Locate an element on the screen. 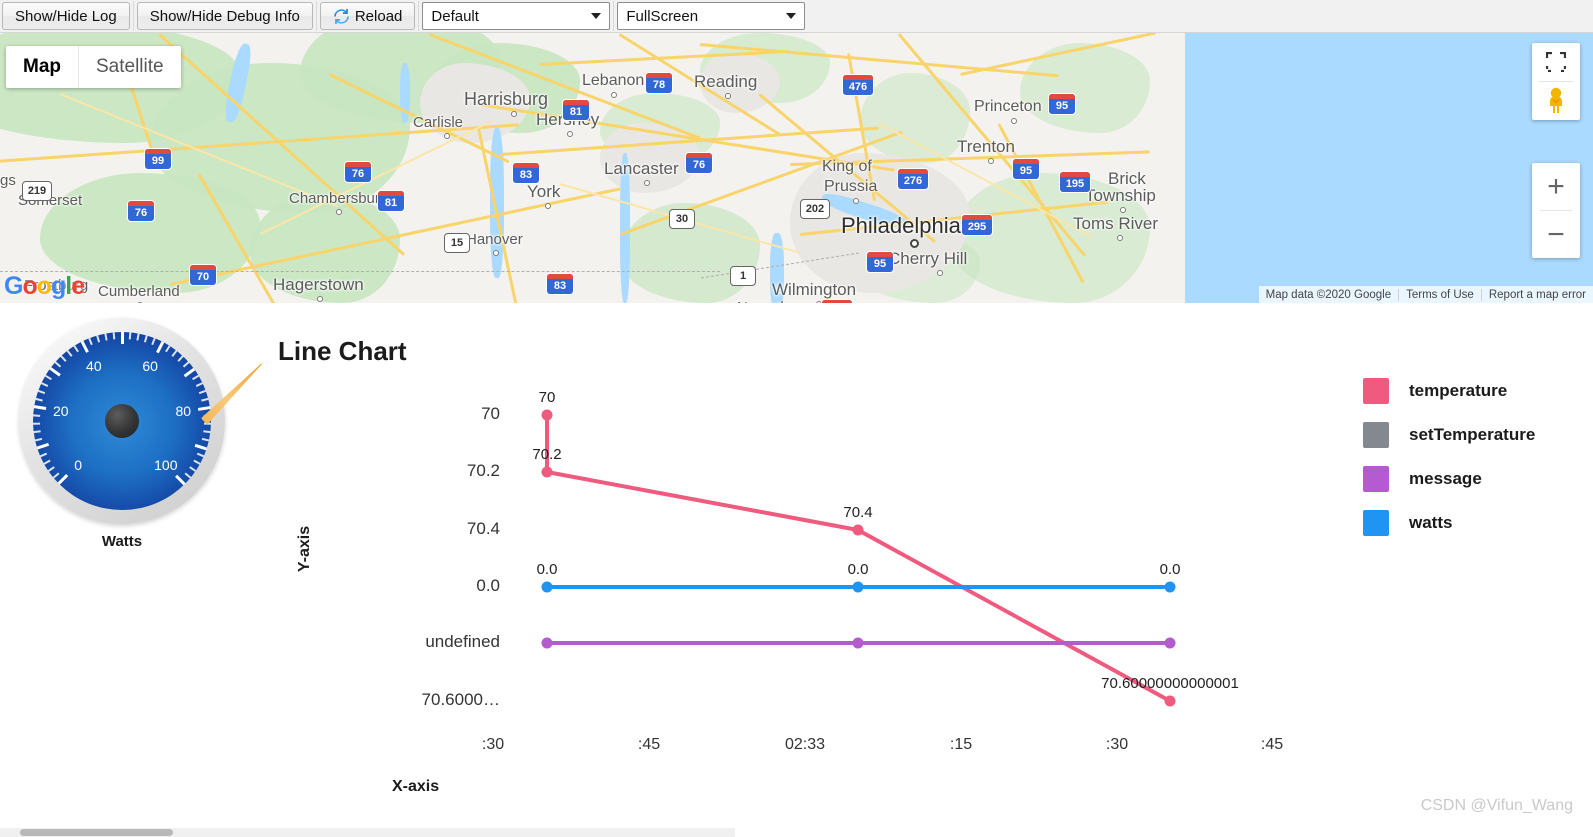 This screenshot has width=1593, height=837. map-city-label: Township is located at coordinates (1120, 195).